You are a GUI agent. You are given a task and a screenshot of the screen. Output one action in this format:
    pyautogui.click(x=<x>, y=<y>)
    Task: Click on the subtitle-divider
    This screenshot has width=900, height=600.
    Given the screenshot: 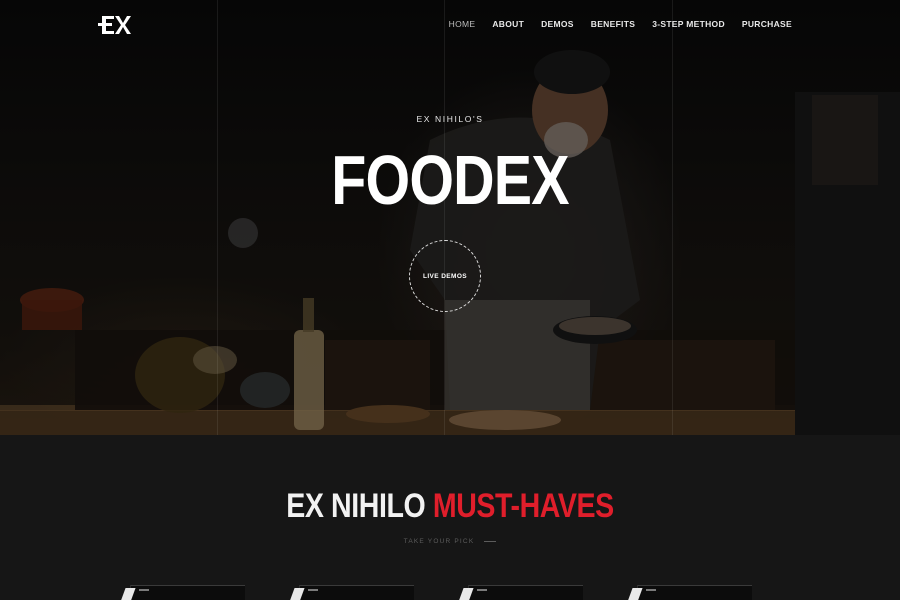 What is the action you would take?
    pyautogui.click(x=490, y=541)
    